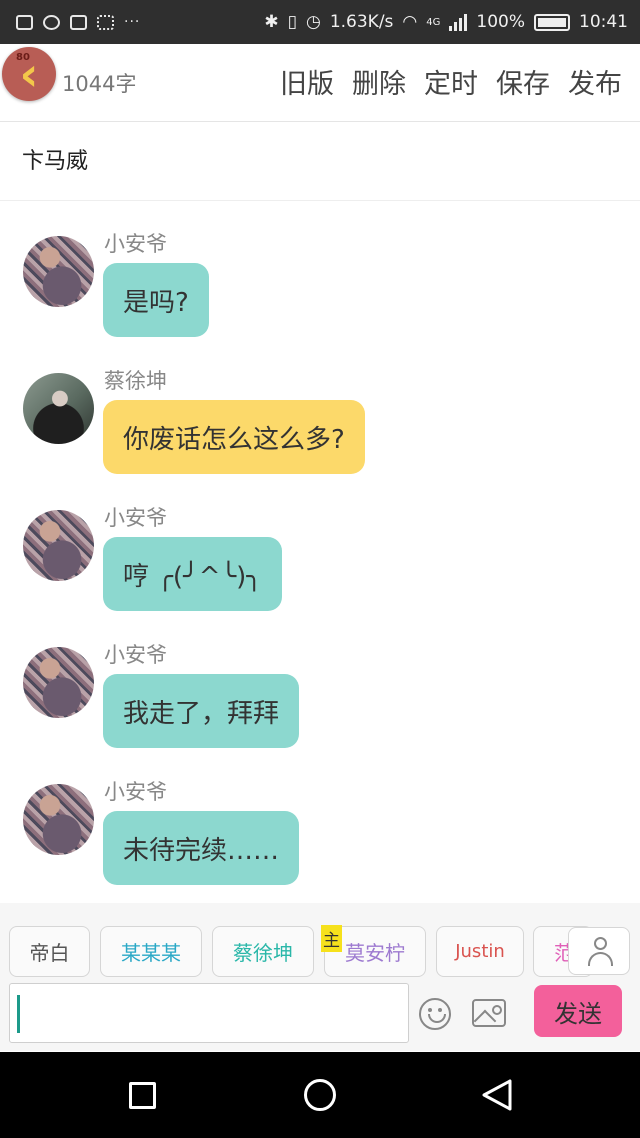 This screenshot has width=640, height=1138. I want to click on character-chip-moanning: 主 莫安柠, so click(373, 951).